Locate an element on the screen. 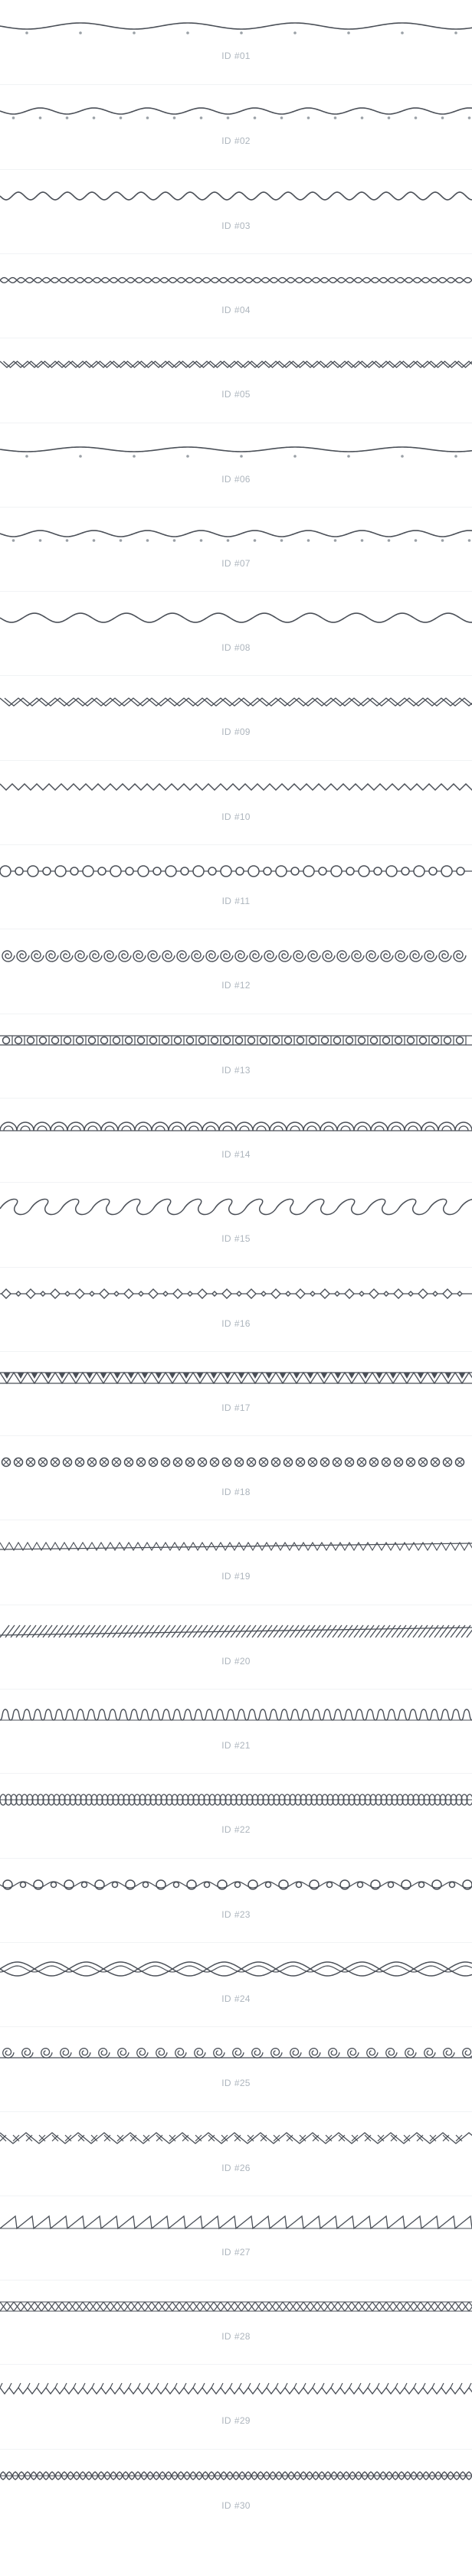 The width and height of the screenshot is (472, 2576). id-number: #10 is located at coordinates (243, 816).